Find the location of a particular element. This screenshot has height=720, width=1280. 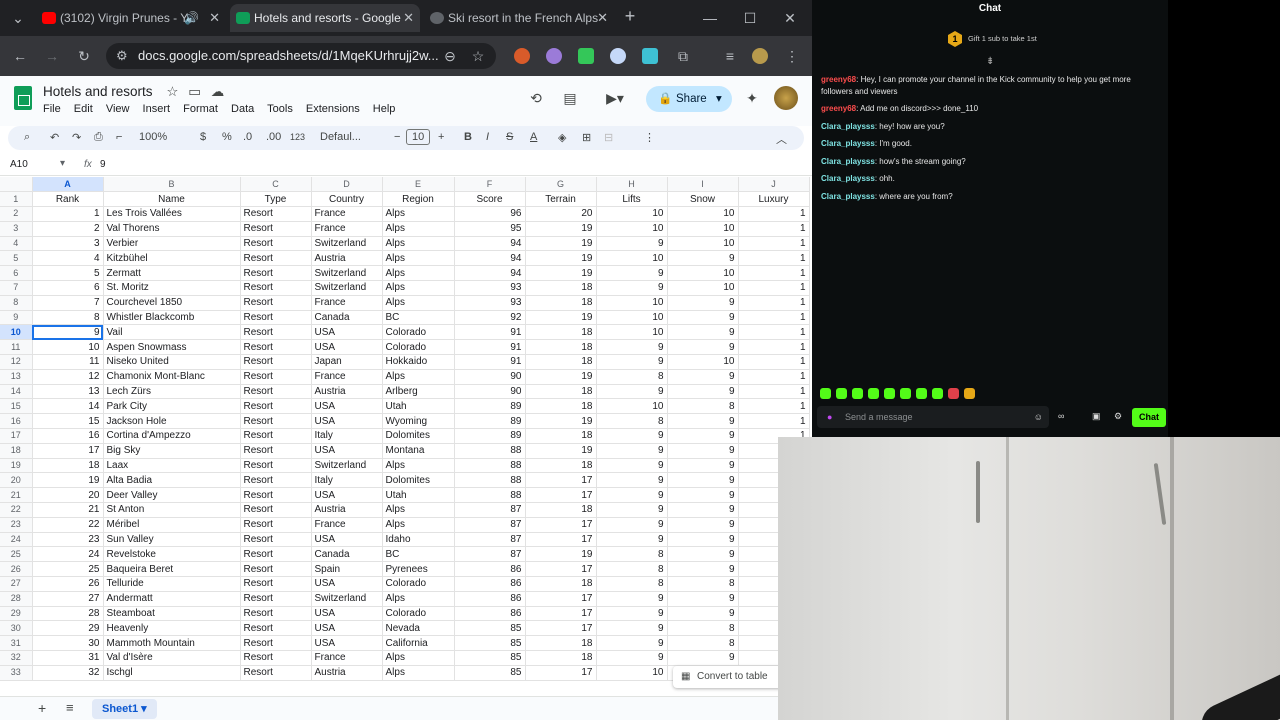

table-cell: France is located at coordinates (347, 303).